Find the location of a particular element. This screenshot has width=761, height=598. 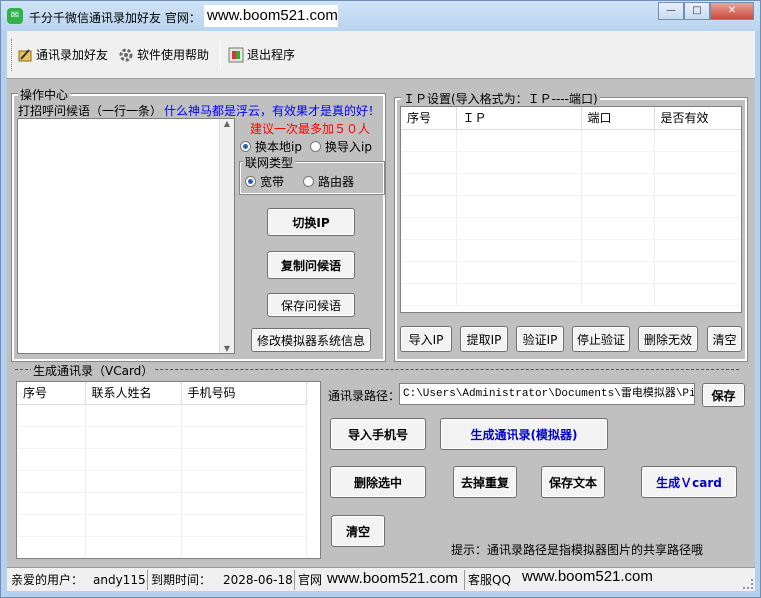

greeting-textarea: ▲ ▼ is located at coordinates (126, 236).